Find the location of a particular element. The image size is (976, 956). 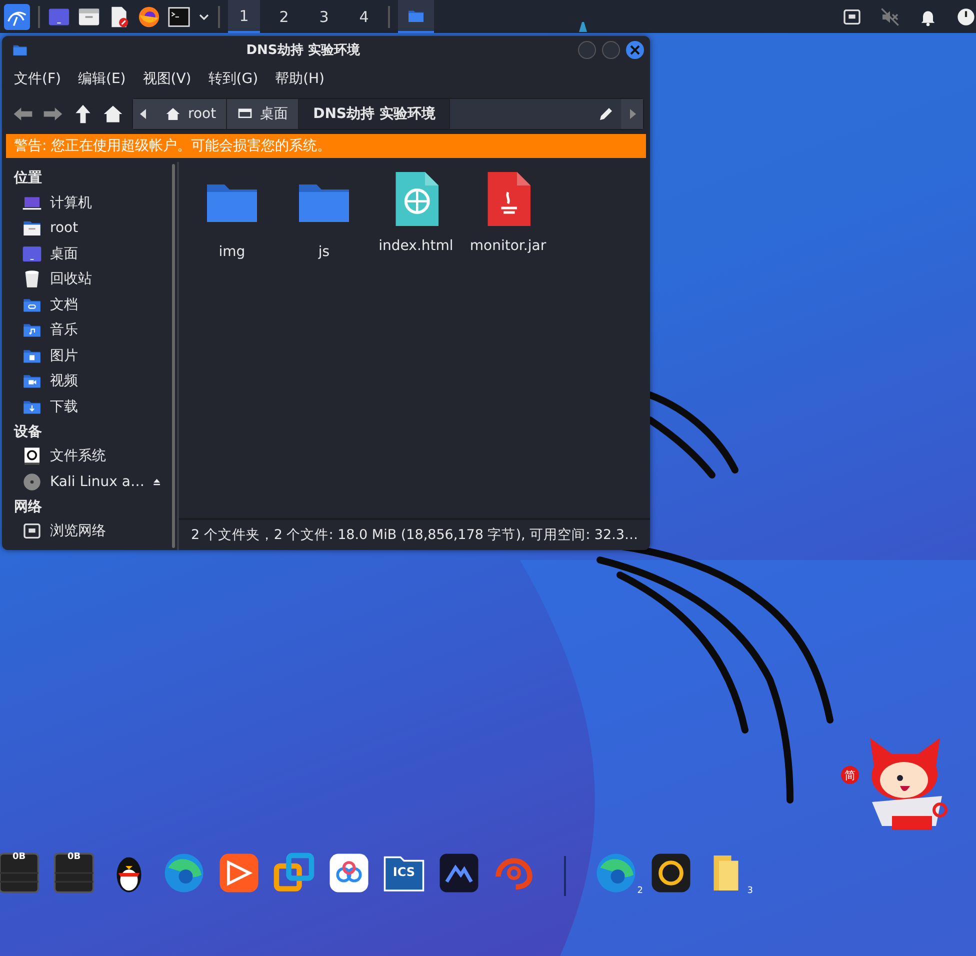

sidebar-item: 文件系统 is located at coordinates (92, 456).